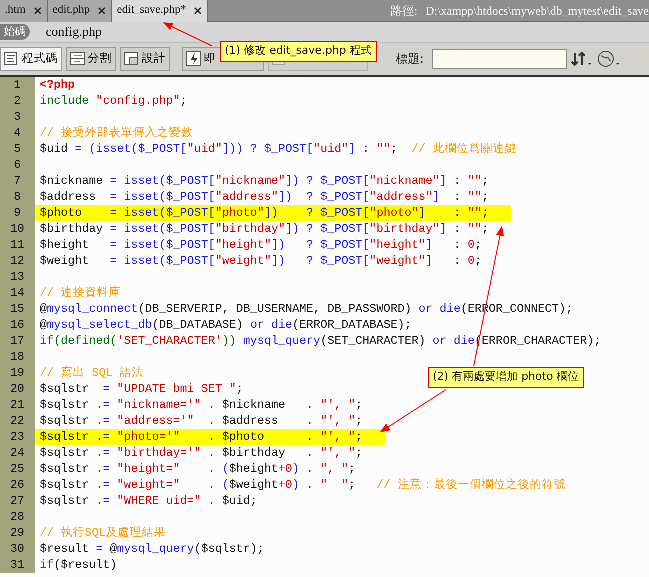  I want to click on line-number: 6, so click(17, 165).